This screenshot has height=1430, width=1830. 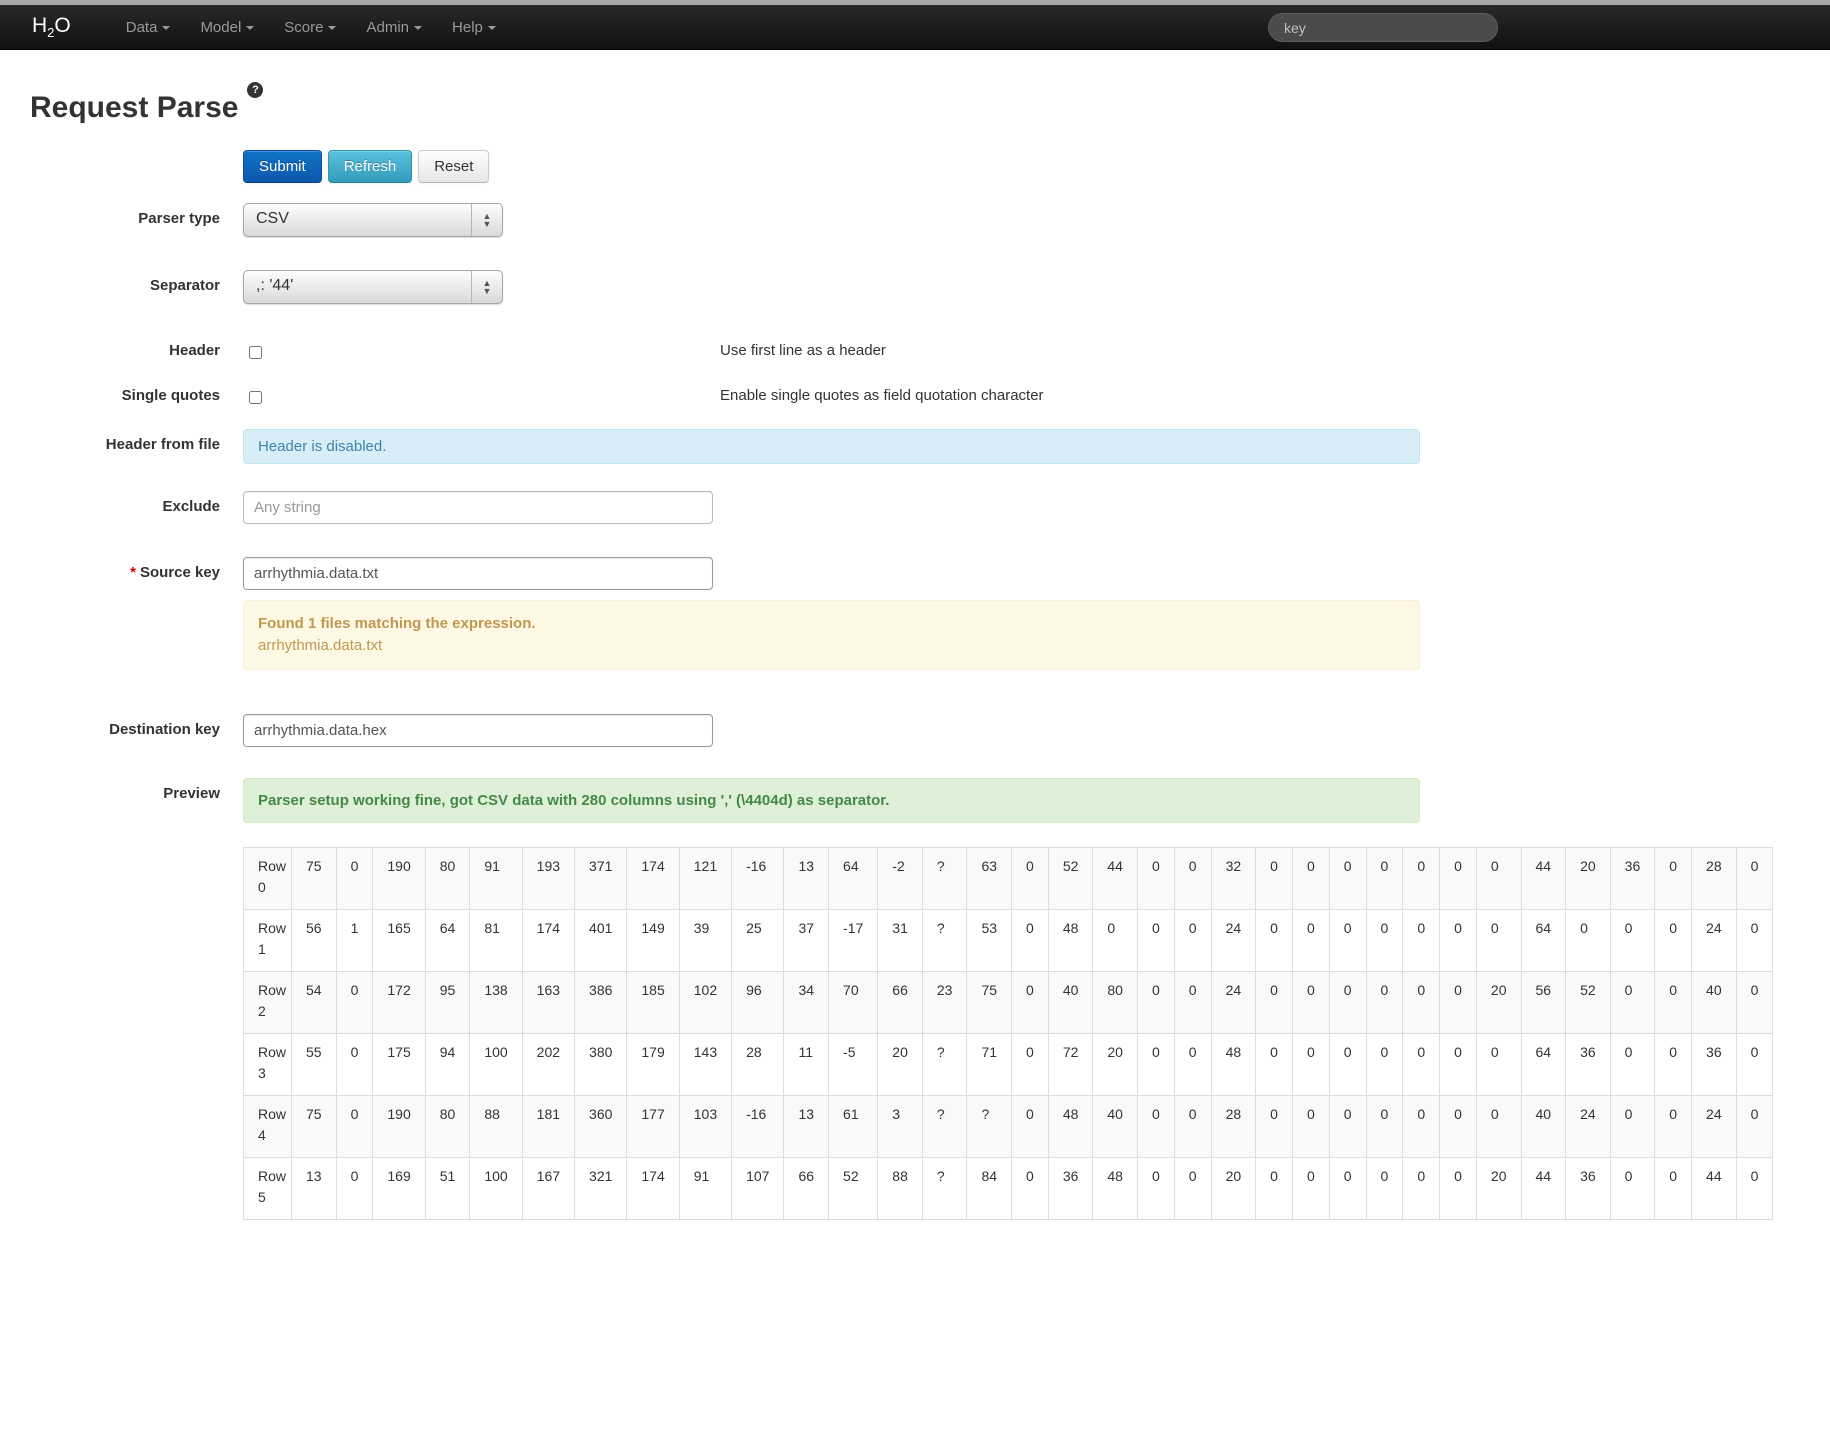 I want to click on destination-key-input, so click(x=478, y=730).